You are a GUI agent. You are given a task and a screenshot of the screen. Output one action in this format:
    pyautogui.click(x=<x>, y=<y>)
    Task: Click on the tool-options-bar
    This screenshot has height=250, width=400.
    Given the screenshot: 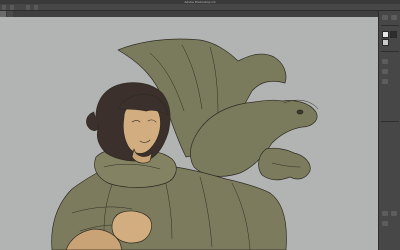 What is the action you would take?
    pyautogui.click(x=200, y=7)
    